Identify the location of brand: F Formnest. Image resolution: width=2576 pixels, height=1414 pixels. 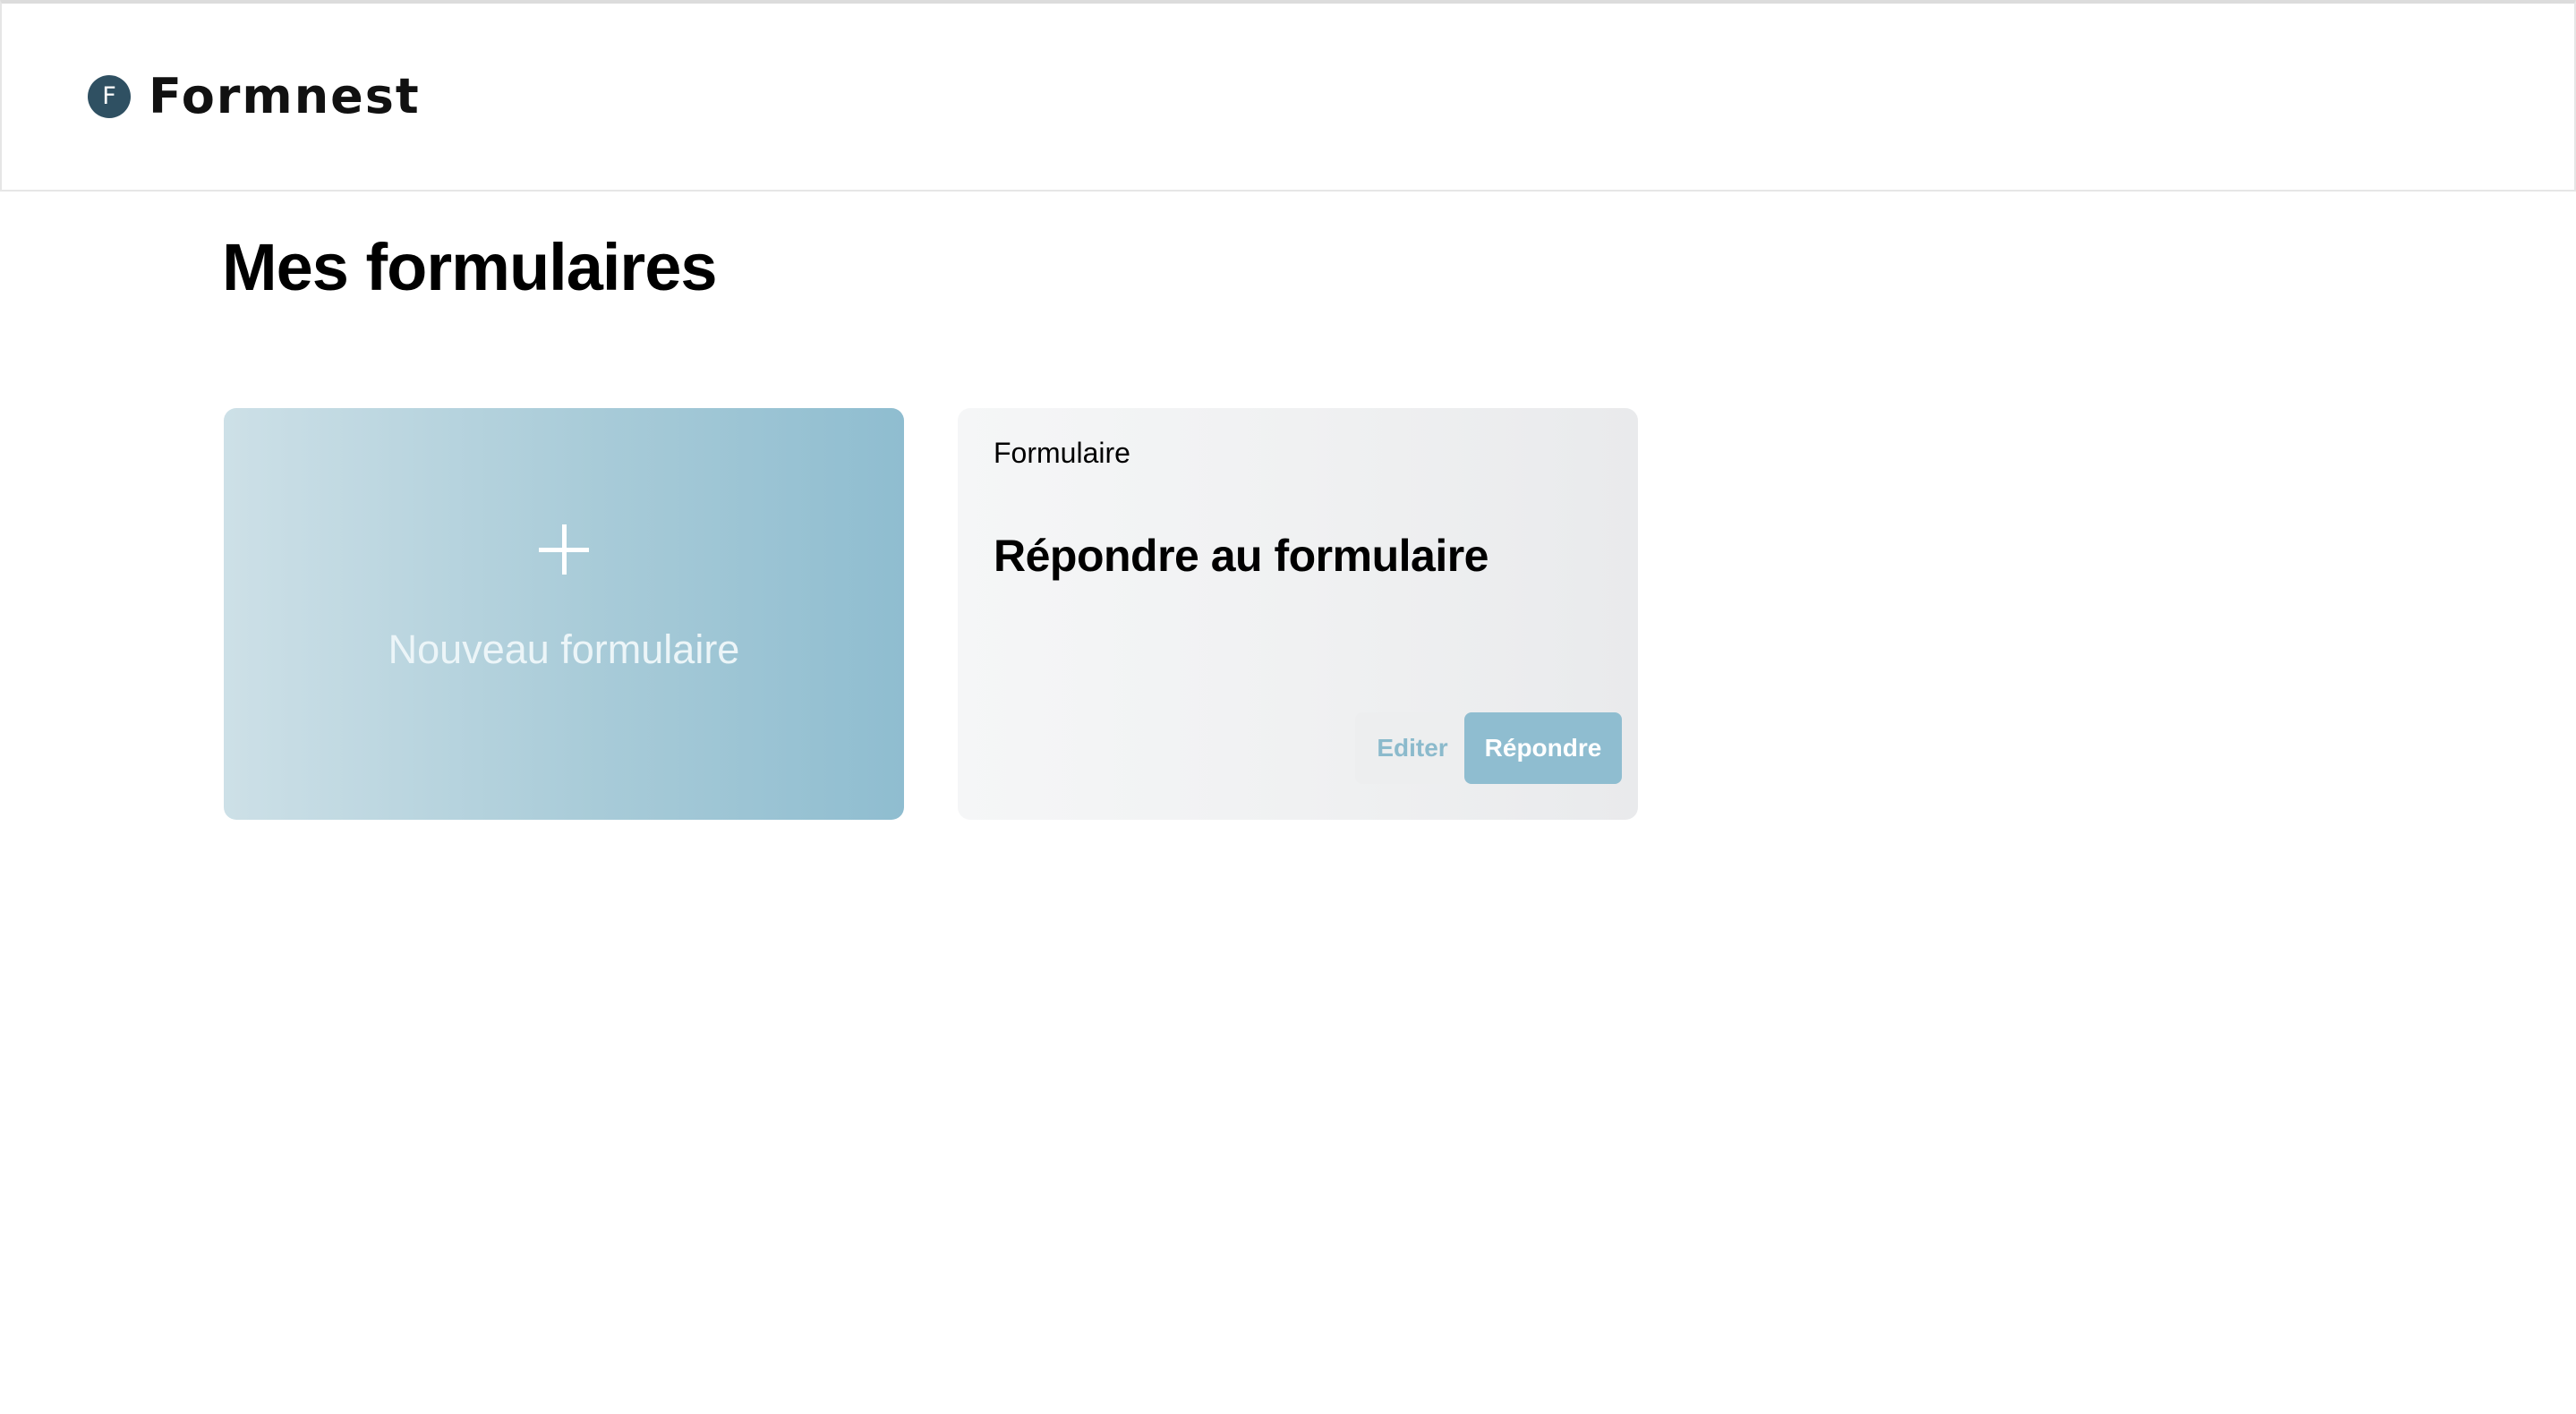
(254, 96).